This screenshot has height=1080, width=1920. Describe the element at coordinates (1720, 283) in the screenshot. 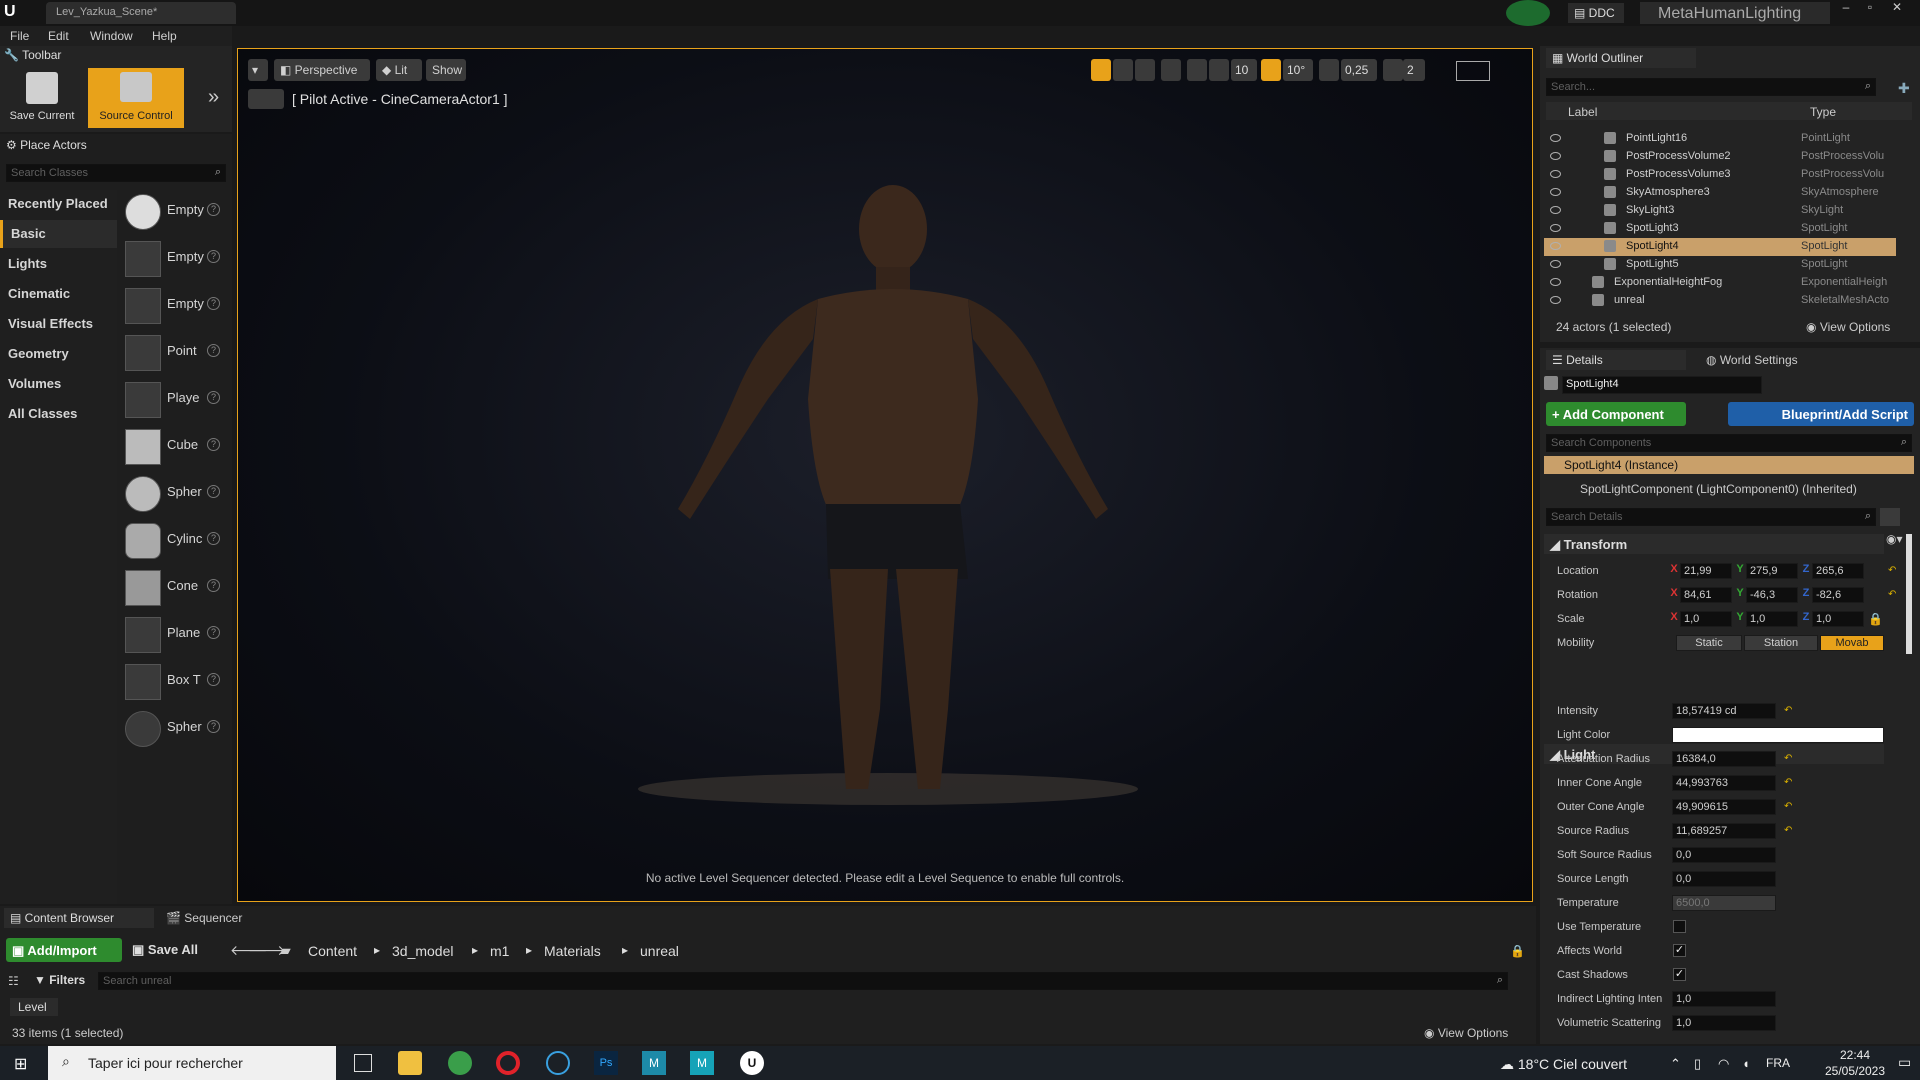

I see `outliner-row: ExponentialHeightFog ExponentialHeigh` at that location.